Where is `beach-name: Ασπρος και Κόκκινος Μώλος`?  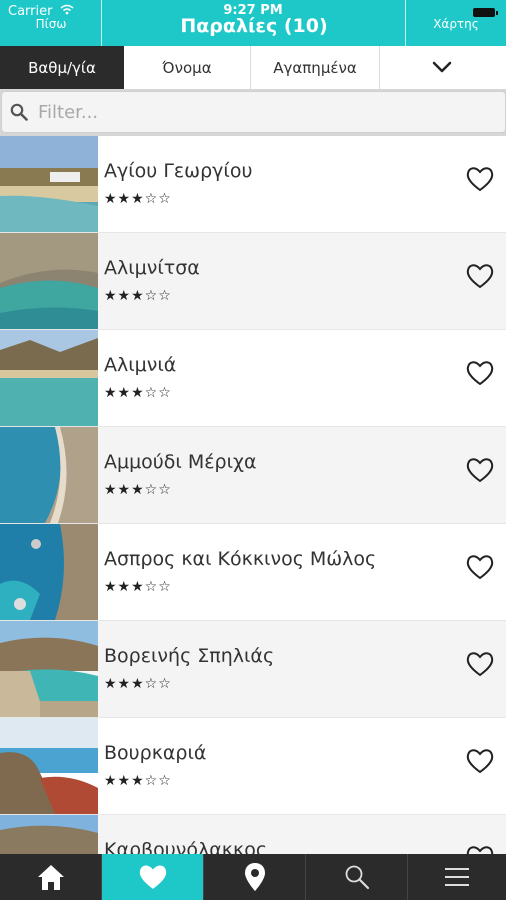
beach-name: Ασπρος και Κόκκινος Μώλος is located at coordinates (240, 559).